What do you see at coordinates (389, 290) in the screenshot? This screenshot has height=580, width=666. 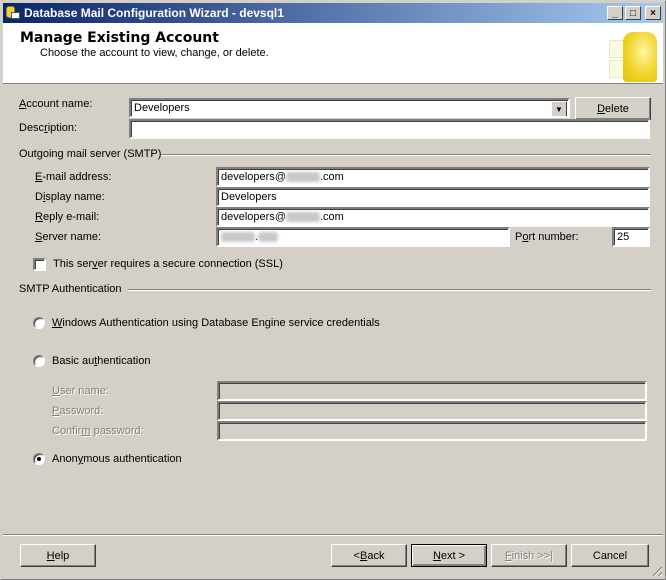 I see `smtp-auth-group-divider` at bounding box center [389, 290].